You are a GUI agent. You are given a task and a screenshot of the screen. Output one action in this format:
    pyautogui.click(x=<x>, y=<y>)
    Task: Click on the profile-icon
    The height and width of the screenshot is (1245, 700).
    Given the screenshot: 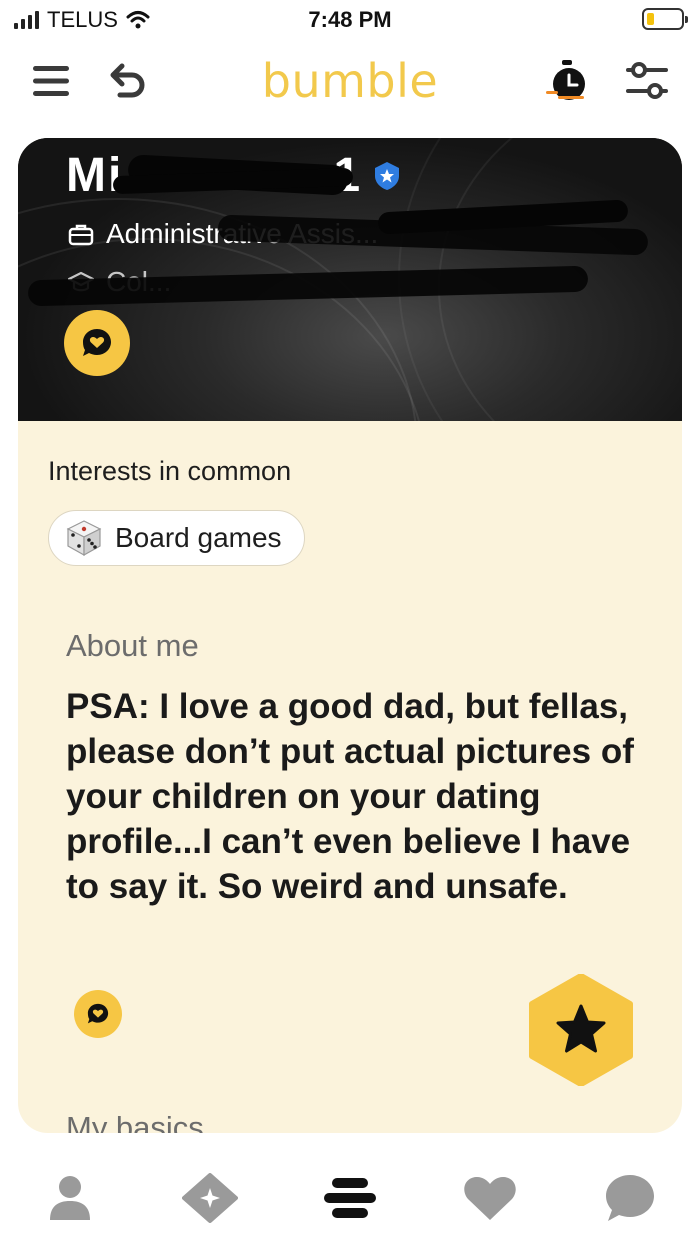 What is the action you would take?
    pyautogui.click(x=70, y=1198)
    